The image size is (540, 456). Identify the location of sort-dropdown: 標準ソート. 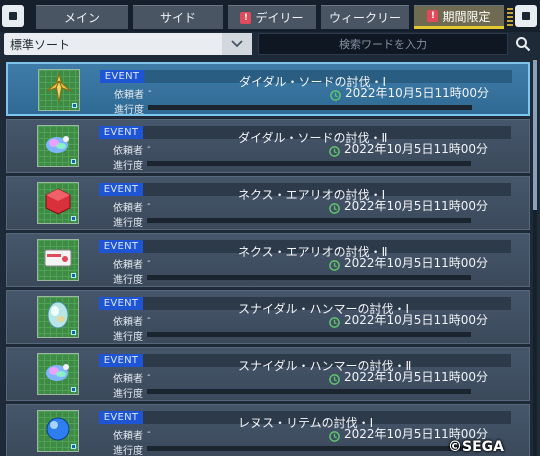
(128, 44).